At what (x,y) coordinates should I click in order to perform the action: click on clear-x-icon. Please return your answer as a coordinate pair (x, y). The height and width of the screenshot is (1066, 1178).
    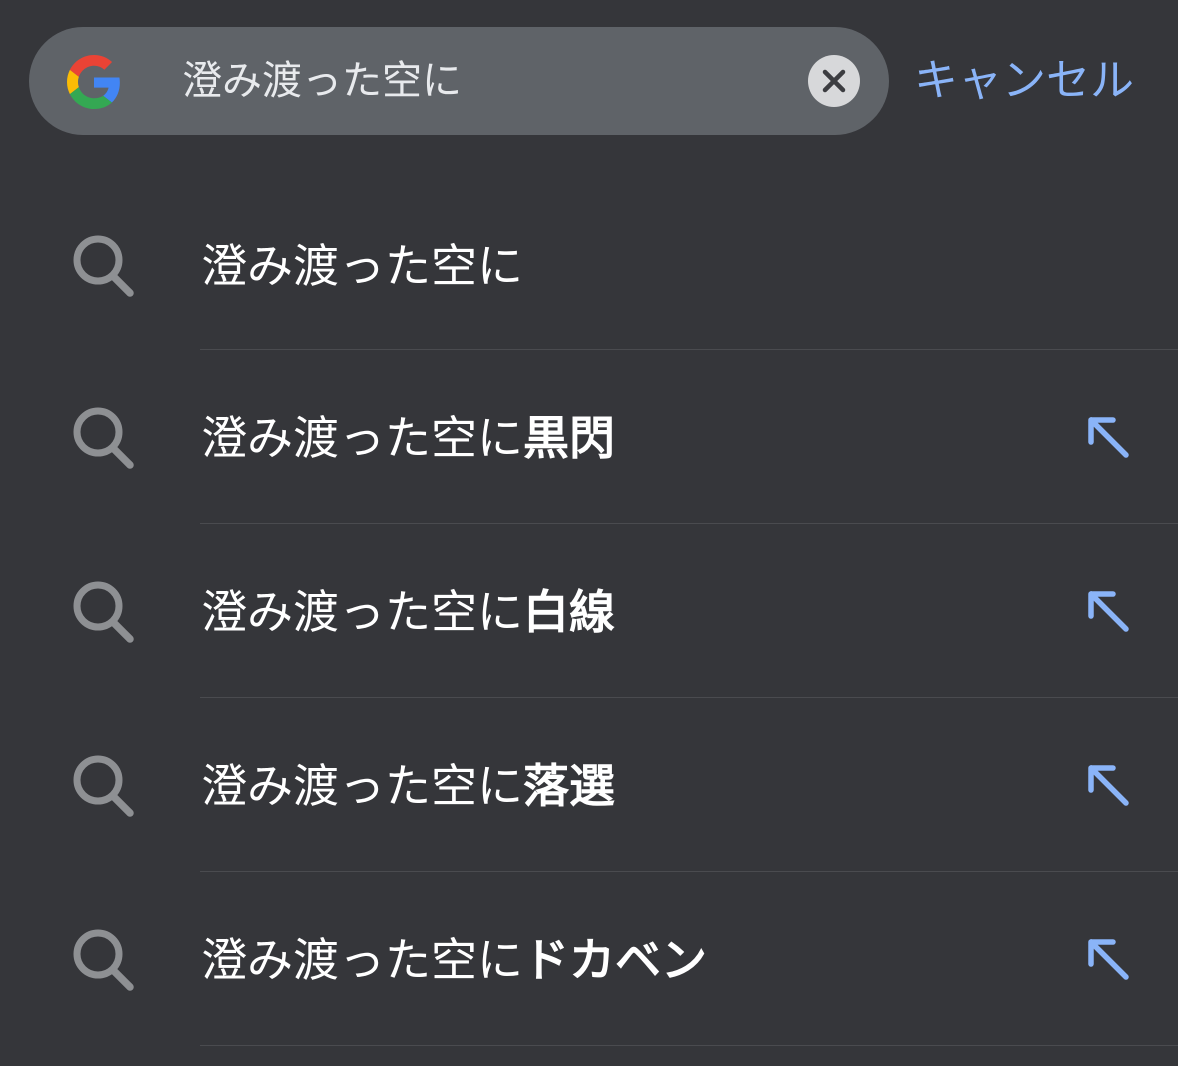
    Looking at the image, I should click on (834, 81).